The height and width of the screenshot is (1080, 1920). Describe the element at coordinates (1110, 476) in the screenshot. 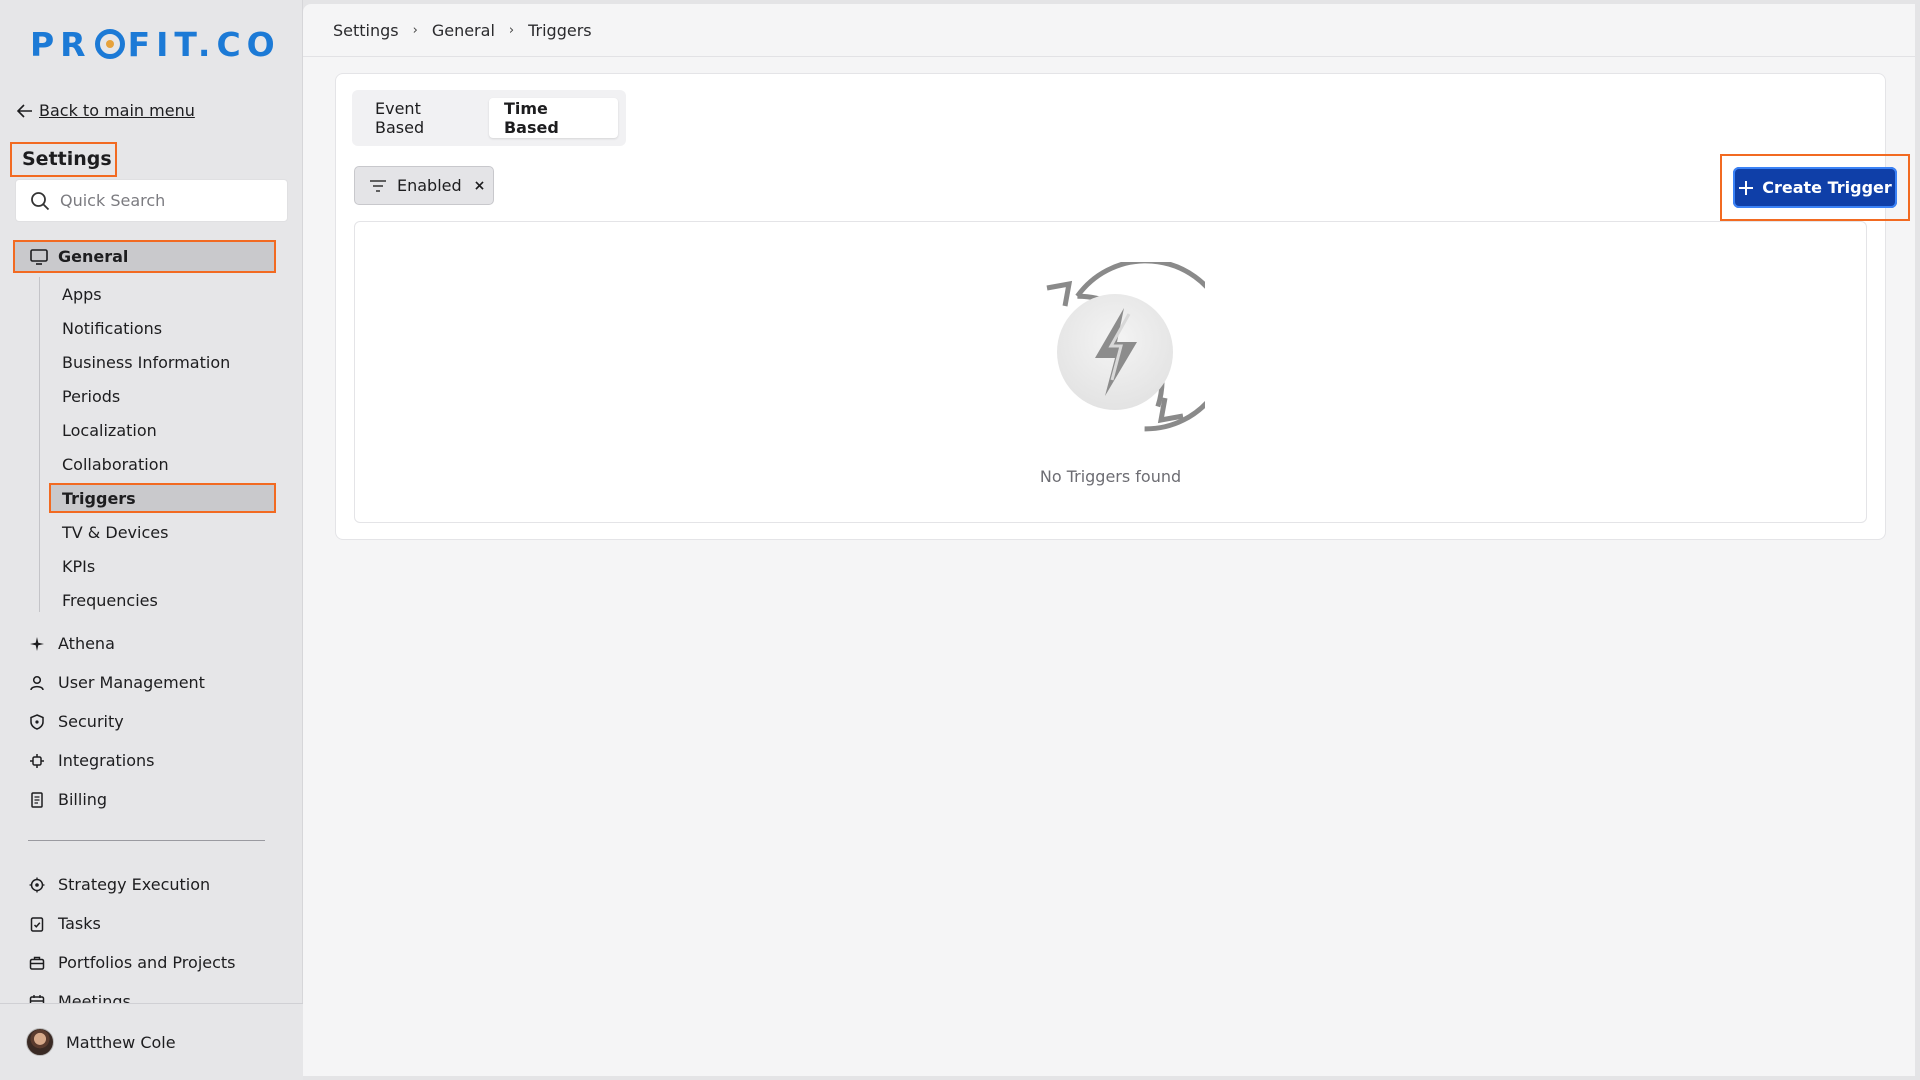

I see `empty-state-text: No Triggers found` at that location.